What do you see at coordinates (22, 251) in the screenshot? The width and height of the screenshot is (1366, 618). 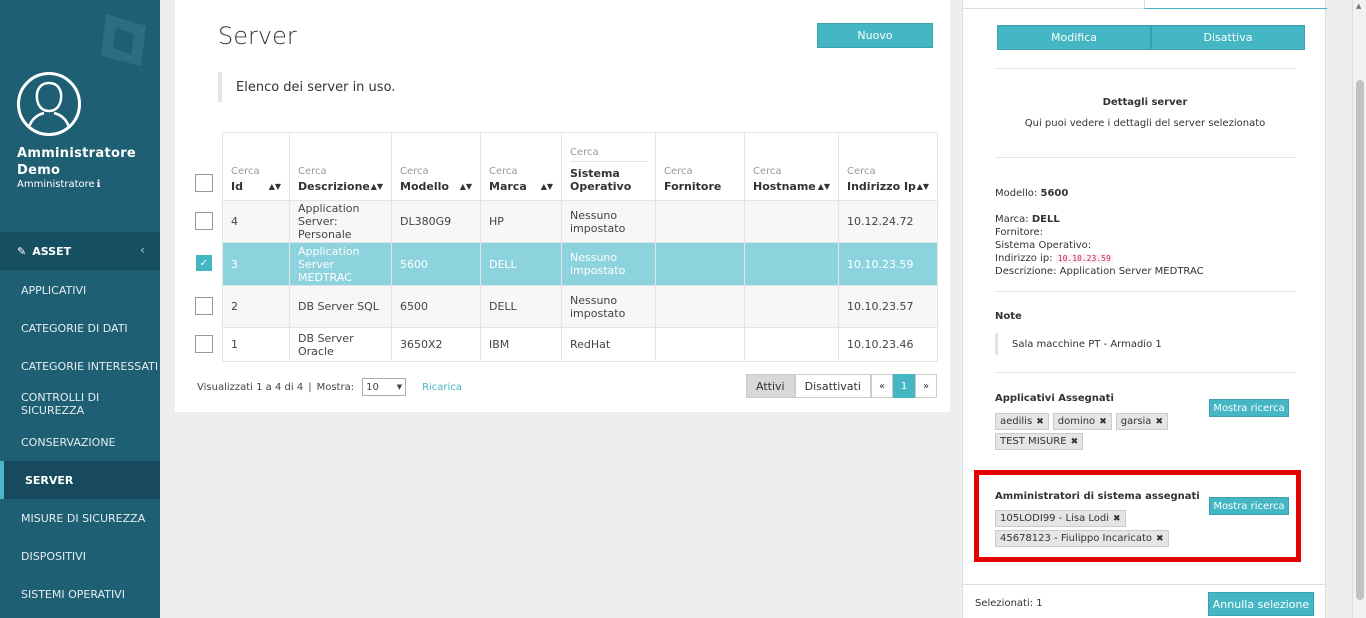 I see `edit-icon: ✎` at bounding box center [22, 251].